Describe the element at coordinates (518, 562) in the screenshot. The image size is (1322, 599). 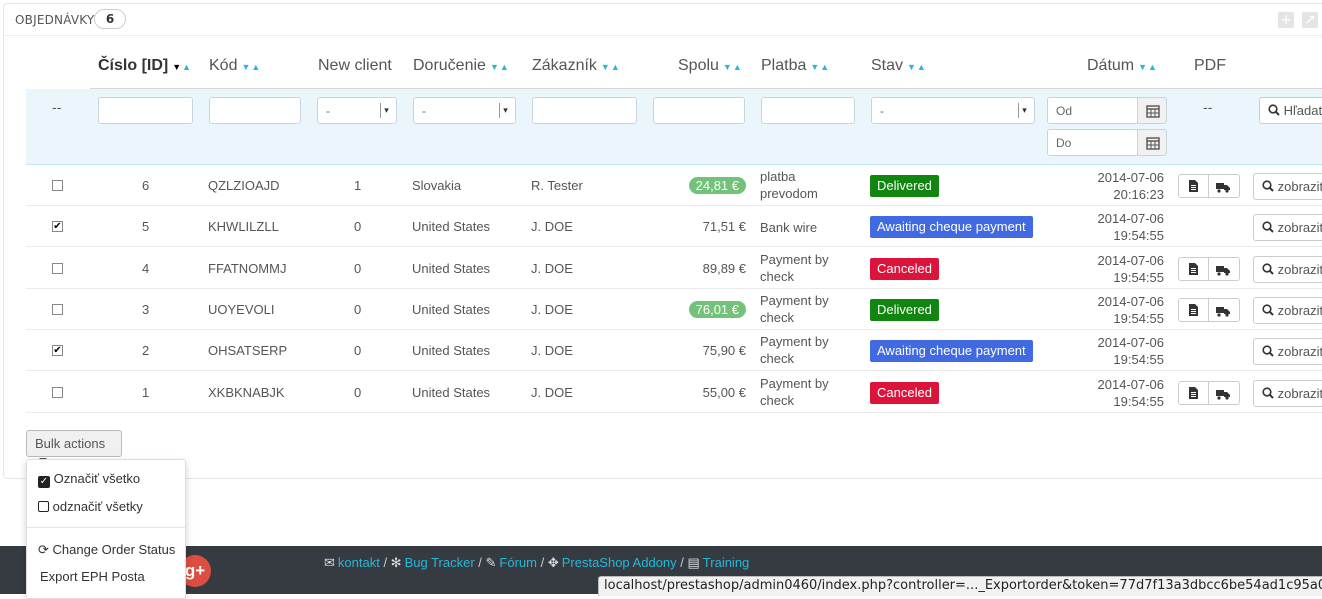
I see `footer-link-forum: Fórum` at that location.